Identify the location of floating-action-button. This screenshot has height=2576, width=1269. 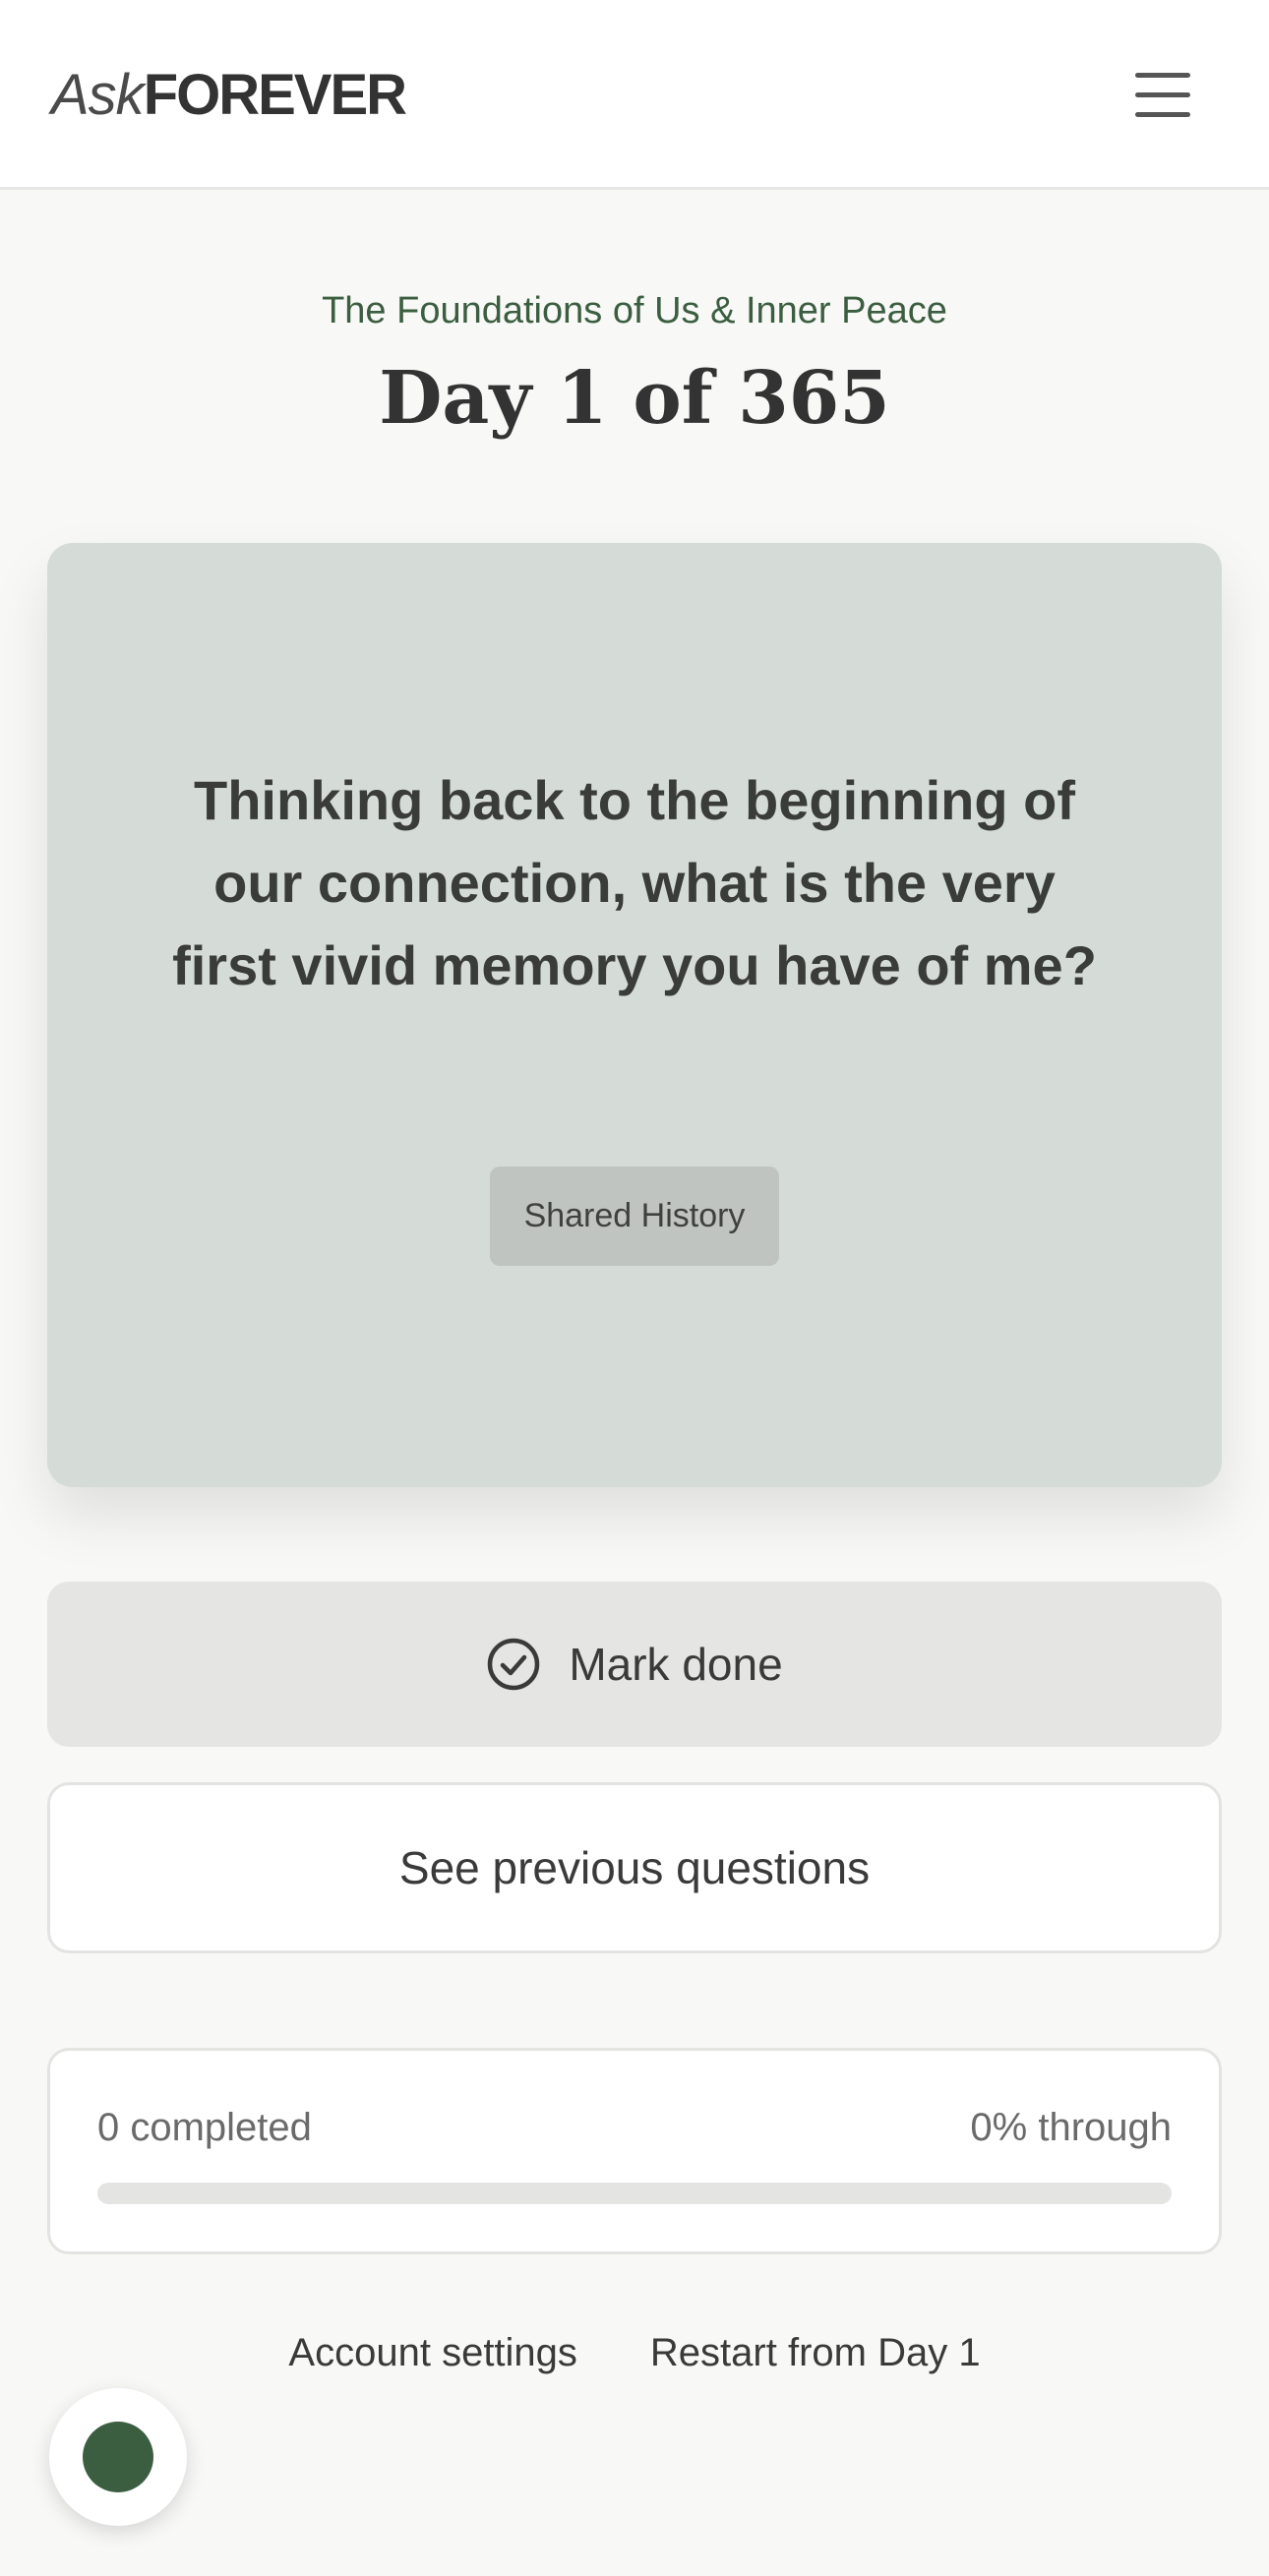
(118, 2457).